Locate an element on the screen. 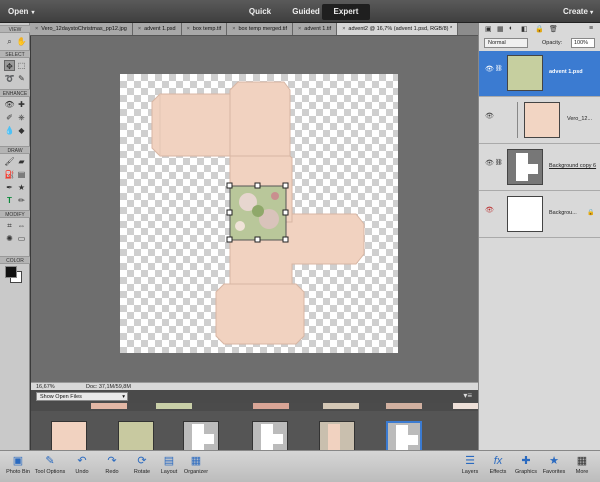 The width and height of the screenshot is (600, 482). blend-mode-dropdown: Normal is located at coordinates (506, 43).